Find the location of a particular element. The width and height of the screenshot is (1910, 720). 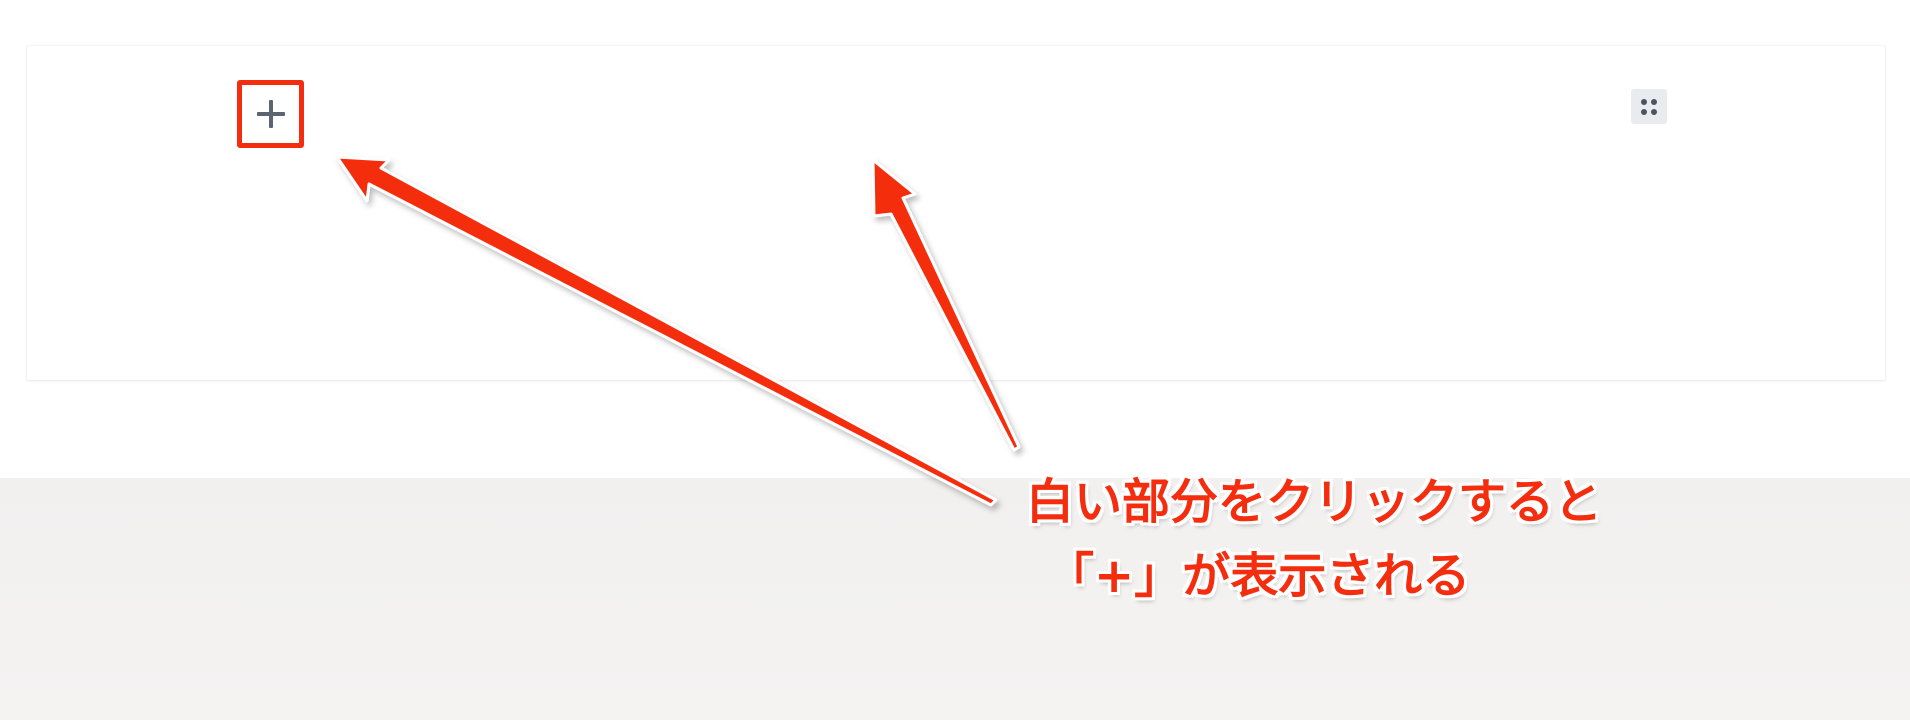

add-block-button is located at coordinates (270, 114).